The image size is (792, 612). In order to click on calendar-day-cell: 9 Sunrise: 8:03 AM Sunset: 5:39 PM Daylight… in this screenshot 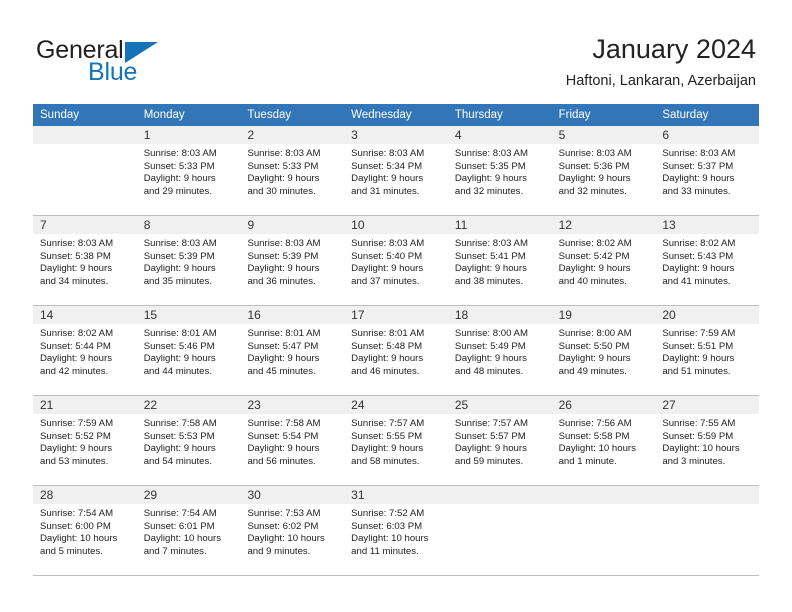, I will do `click(292, 260)`.